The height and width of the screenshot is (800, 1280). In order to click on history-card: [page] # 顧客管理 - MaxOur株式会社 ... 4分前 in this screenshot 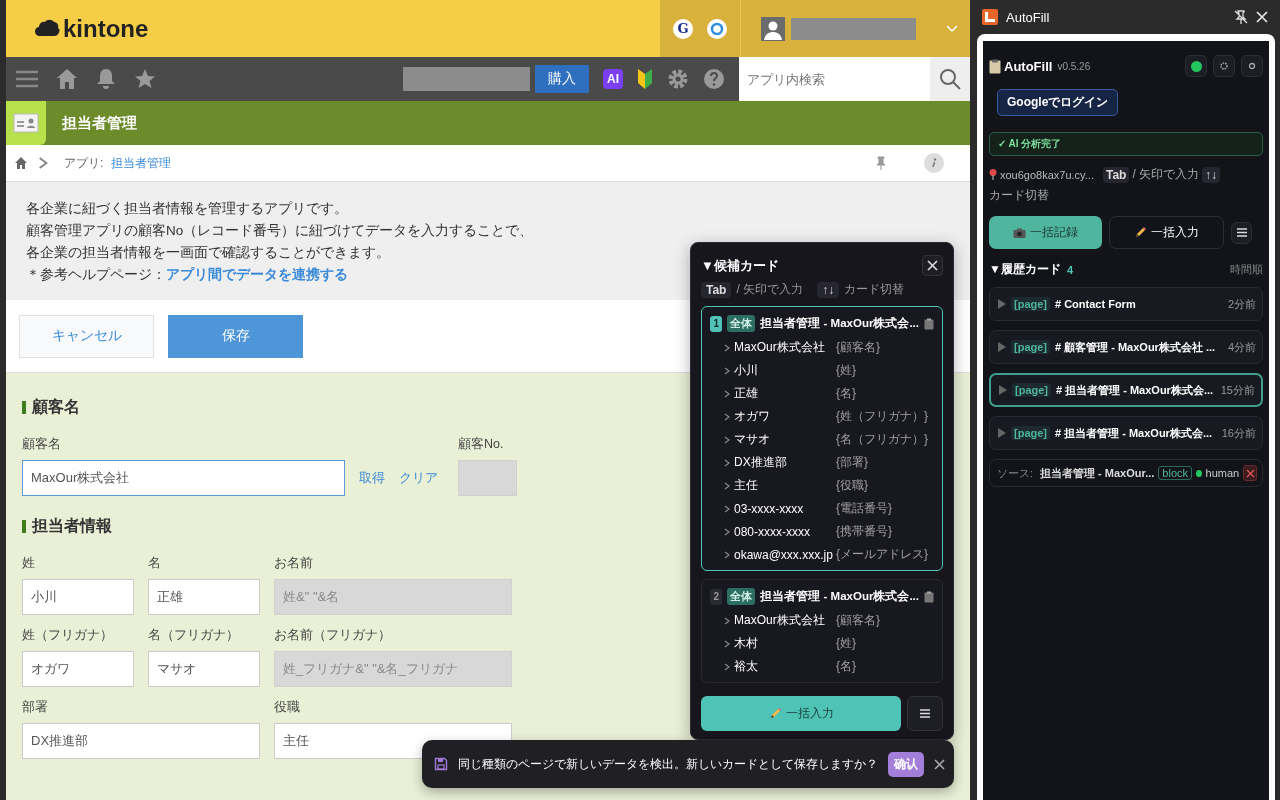, I will do `click(1126, 347)`.